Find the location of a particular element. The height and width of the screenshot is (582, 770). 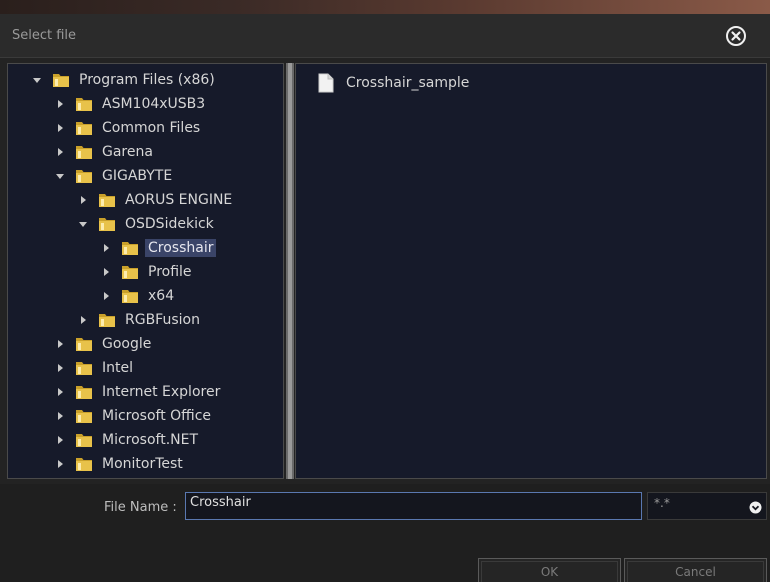

tree-item-label: RGBFusion is located at coordinates (162, 320).